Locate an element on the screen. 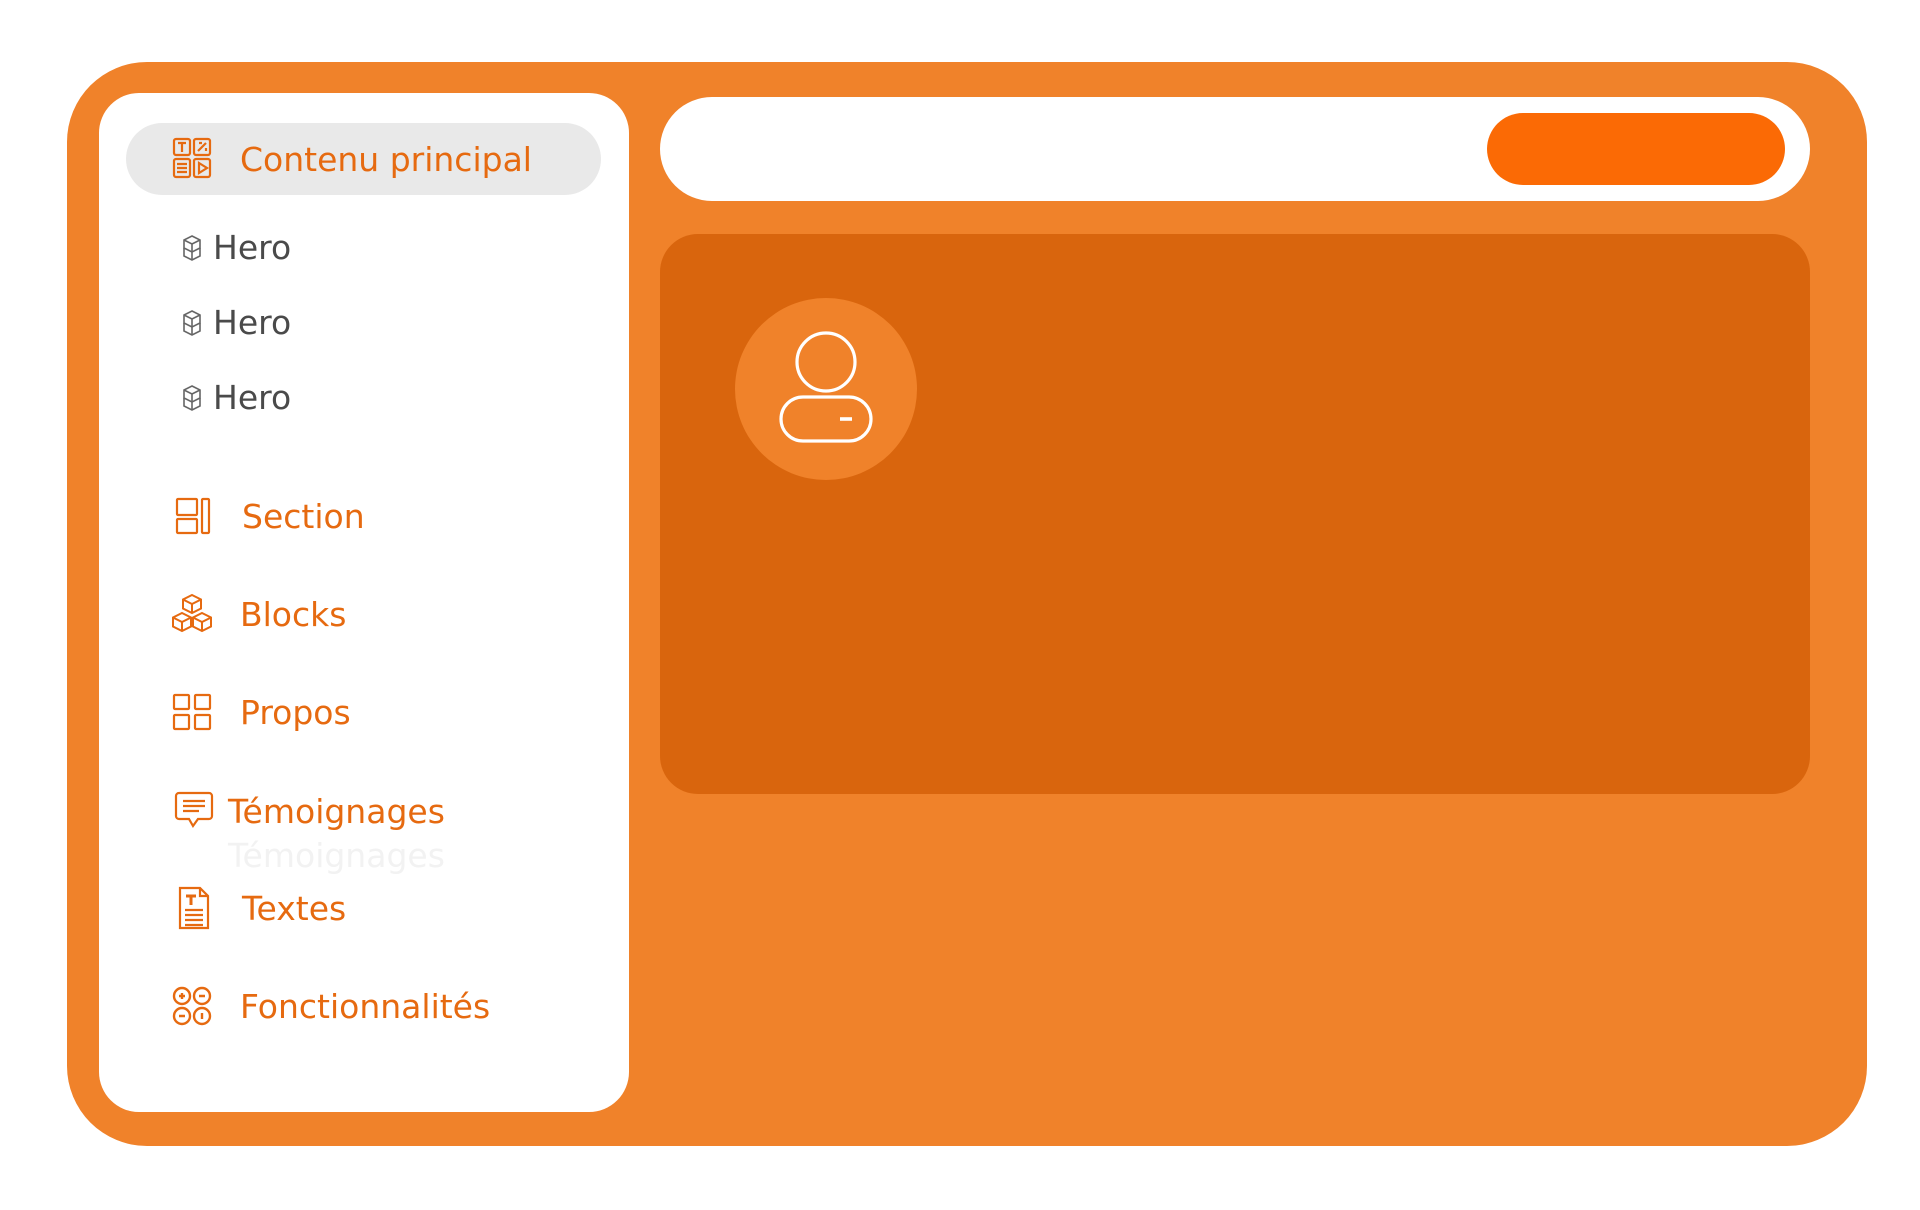 This screenshot has width=1920, height=1210. sidebar-item-label: Section is located at coordinates (303, 516).